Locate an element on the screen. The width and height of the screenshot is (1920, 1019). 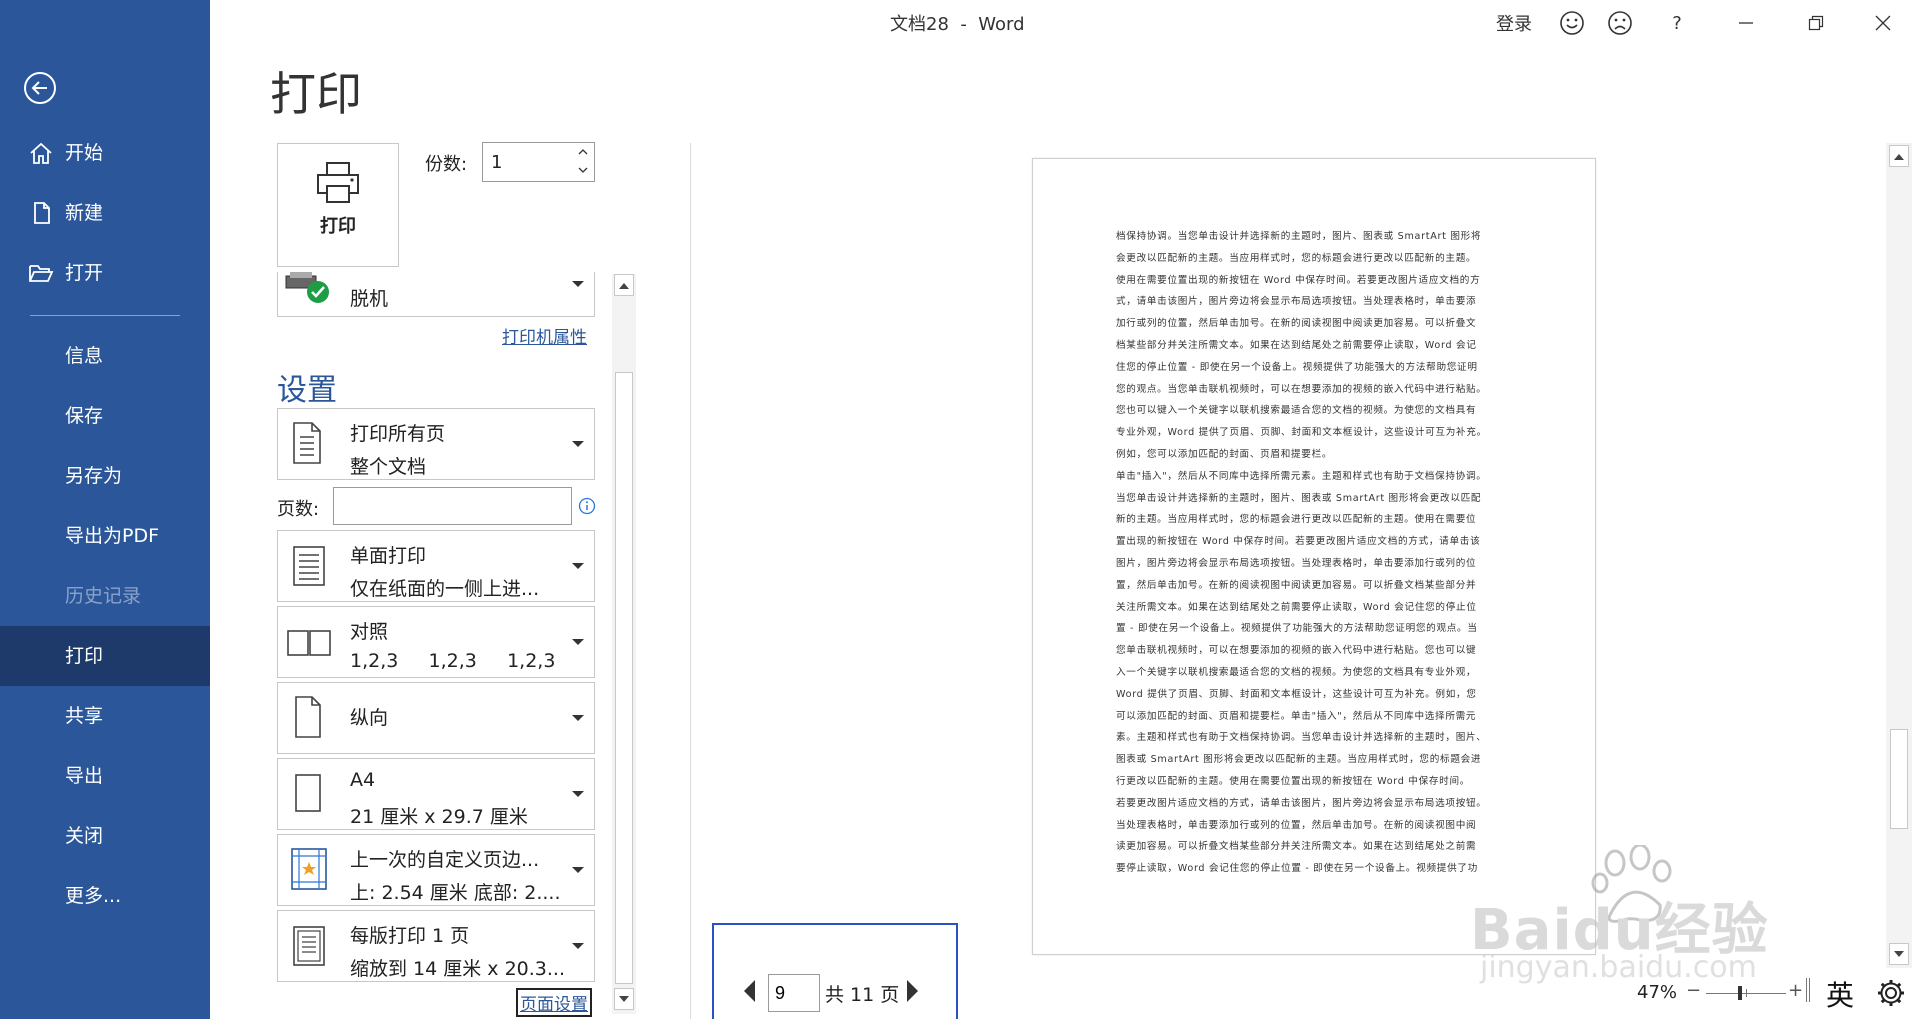
back-button is located at coordinates (40, 88).